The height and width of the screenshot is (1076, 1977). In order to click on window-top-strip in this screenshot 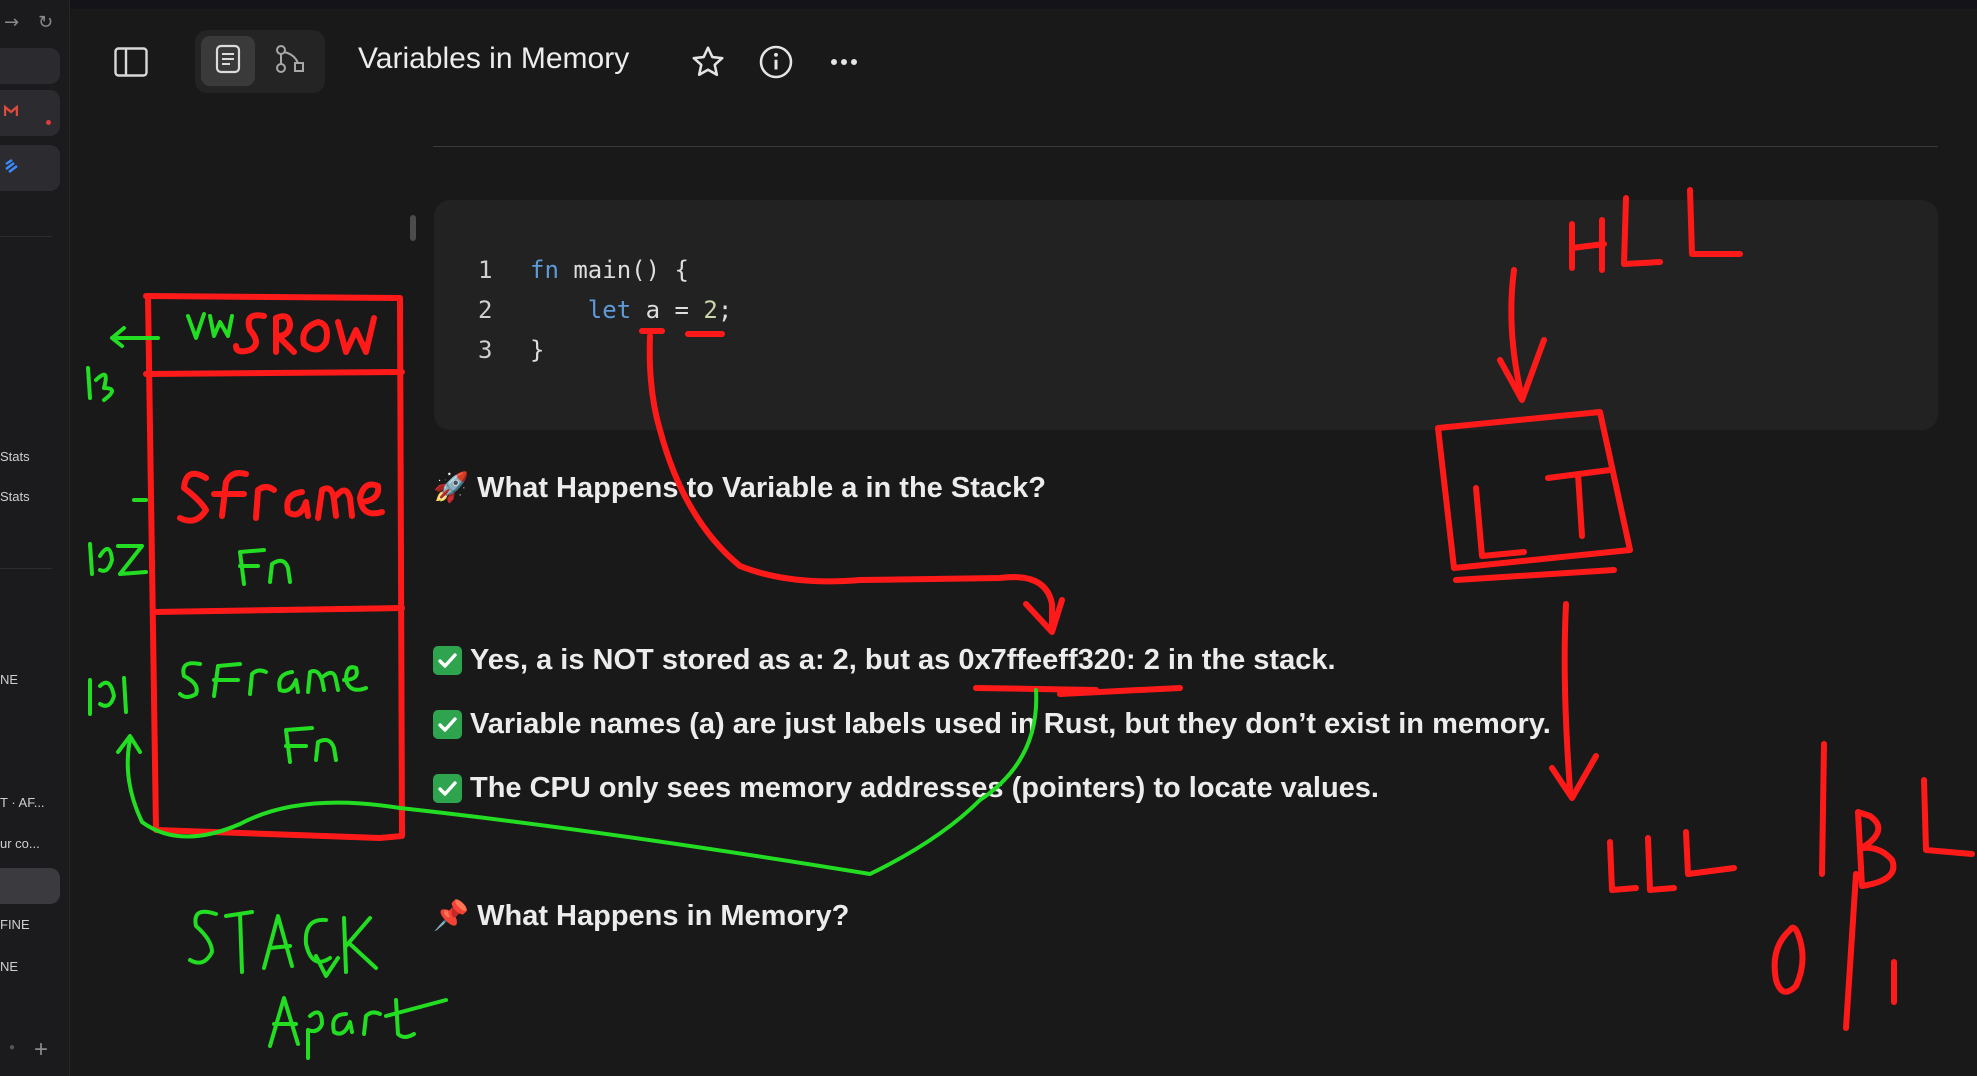, I will do `click(988, 4)`.